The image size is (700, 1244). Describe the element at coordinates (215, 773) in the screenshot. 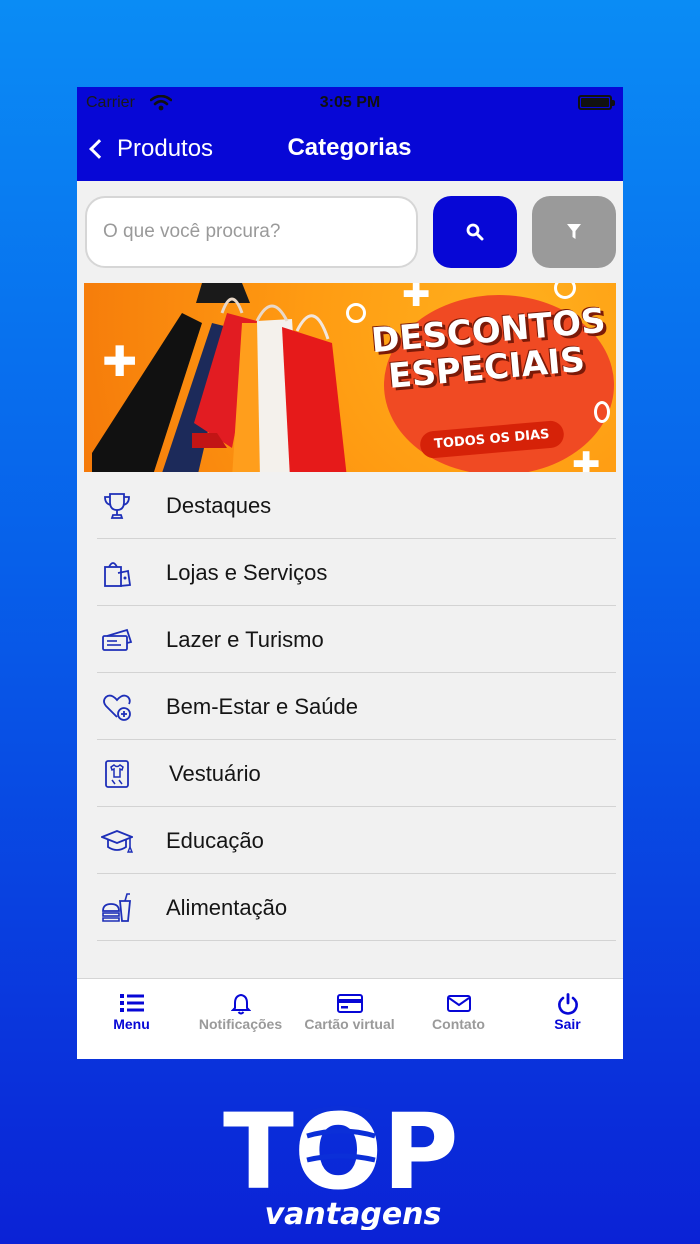

I see `category-label: Vestuário` at that location.